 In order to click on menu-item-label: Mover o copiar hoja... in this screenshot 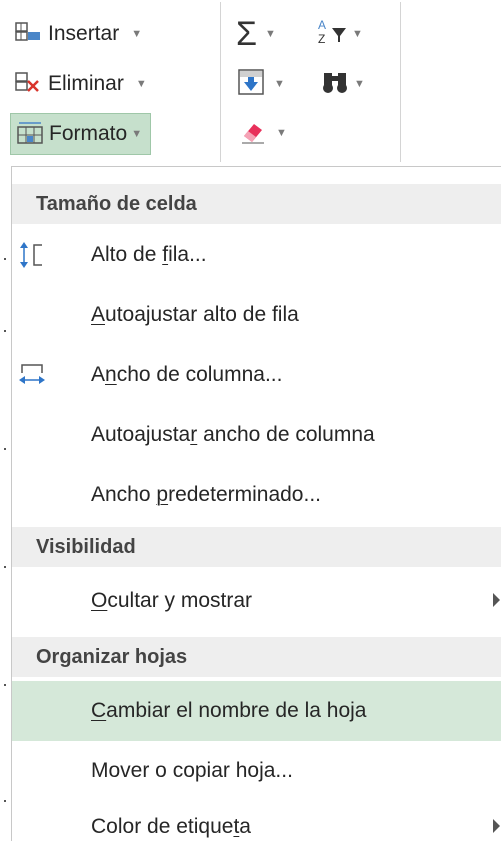, I will do `click(192, 770)`.